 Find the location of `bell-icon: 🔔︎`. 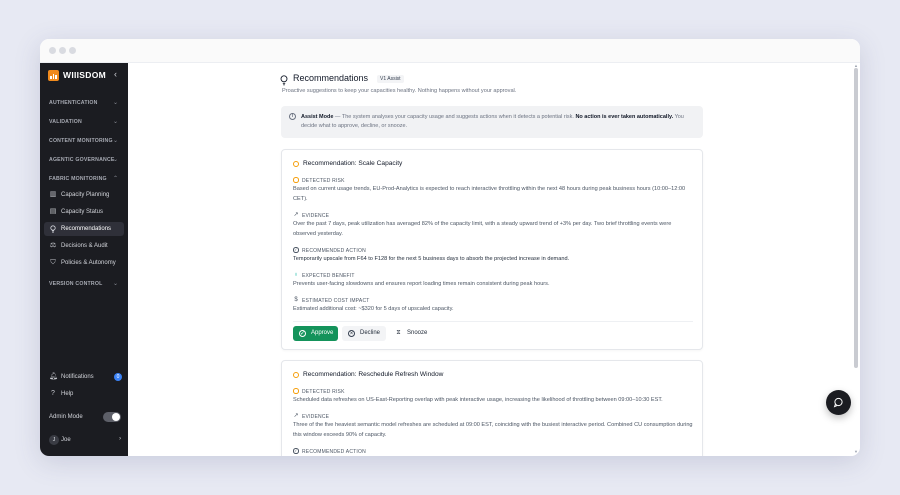

bell-icon: 🔔︎ is located at coordinates (53, 376).